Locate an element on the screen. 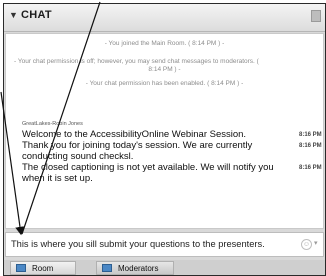  pod-options-button is located at coordinates (316, 16).